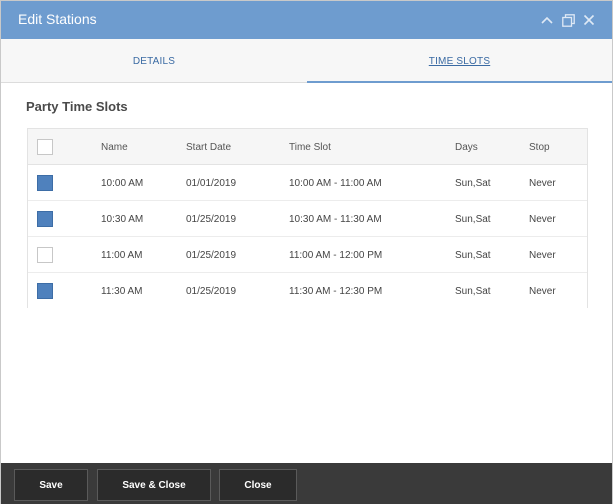 The image size is (613, 504). Describe the element at coordinates (51, 485) in the screenshot. I see `save-button: Save` at that location.